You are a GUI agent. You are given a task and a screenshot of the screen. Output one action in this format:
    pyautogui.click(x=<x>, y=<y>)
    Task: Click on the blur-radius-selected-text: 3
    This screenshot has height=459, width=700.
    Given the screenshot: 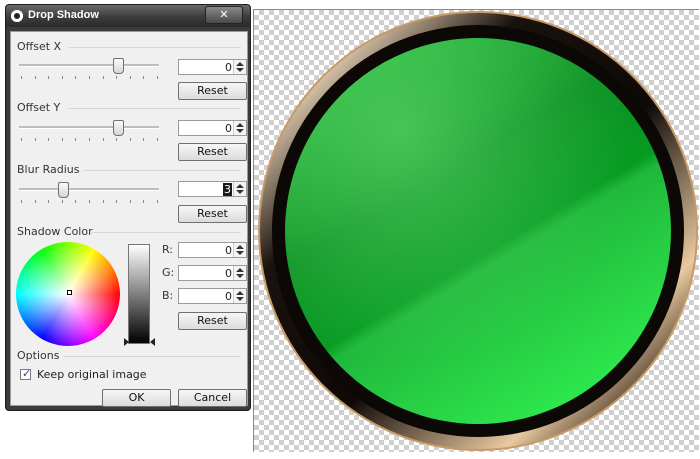 What is the action you would take?
    pyautogui.click(x=227, y=189)
    